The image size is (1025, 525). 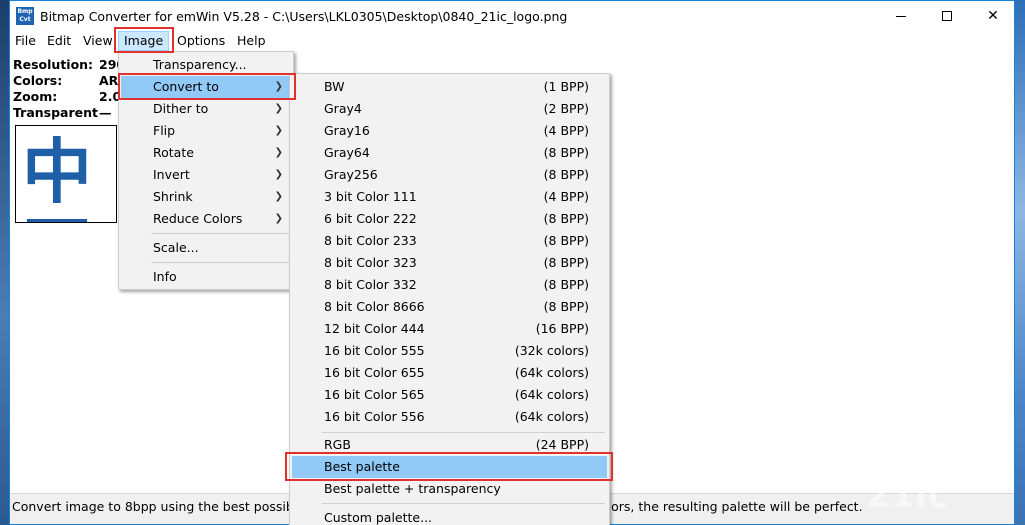 I want to click on convert-item-label: Best palette + transparency, so click(x=412, y=488).